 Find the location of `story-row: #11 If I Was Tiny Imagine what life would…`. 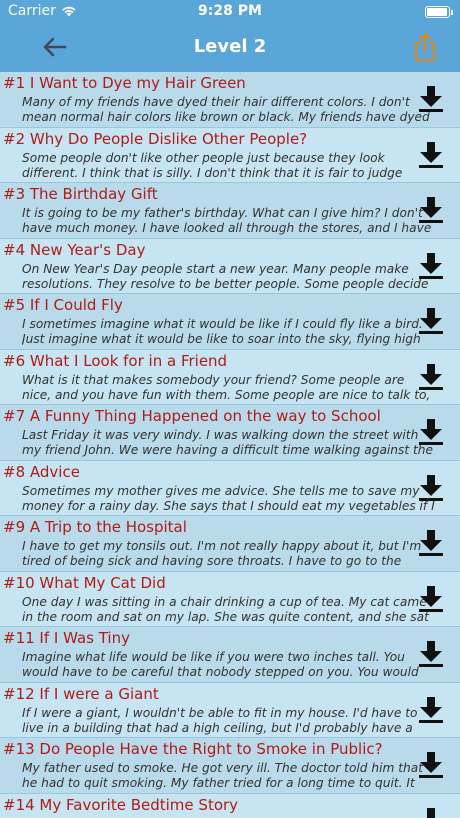

story-row: #11 If I Was Tiny Imagine what life would… is located at coordinates (230, 655).